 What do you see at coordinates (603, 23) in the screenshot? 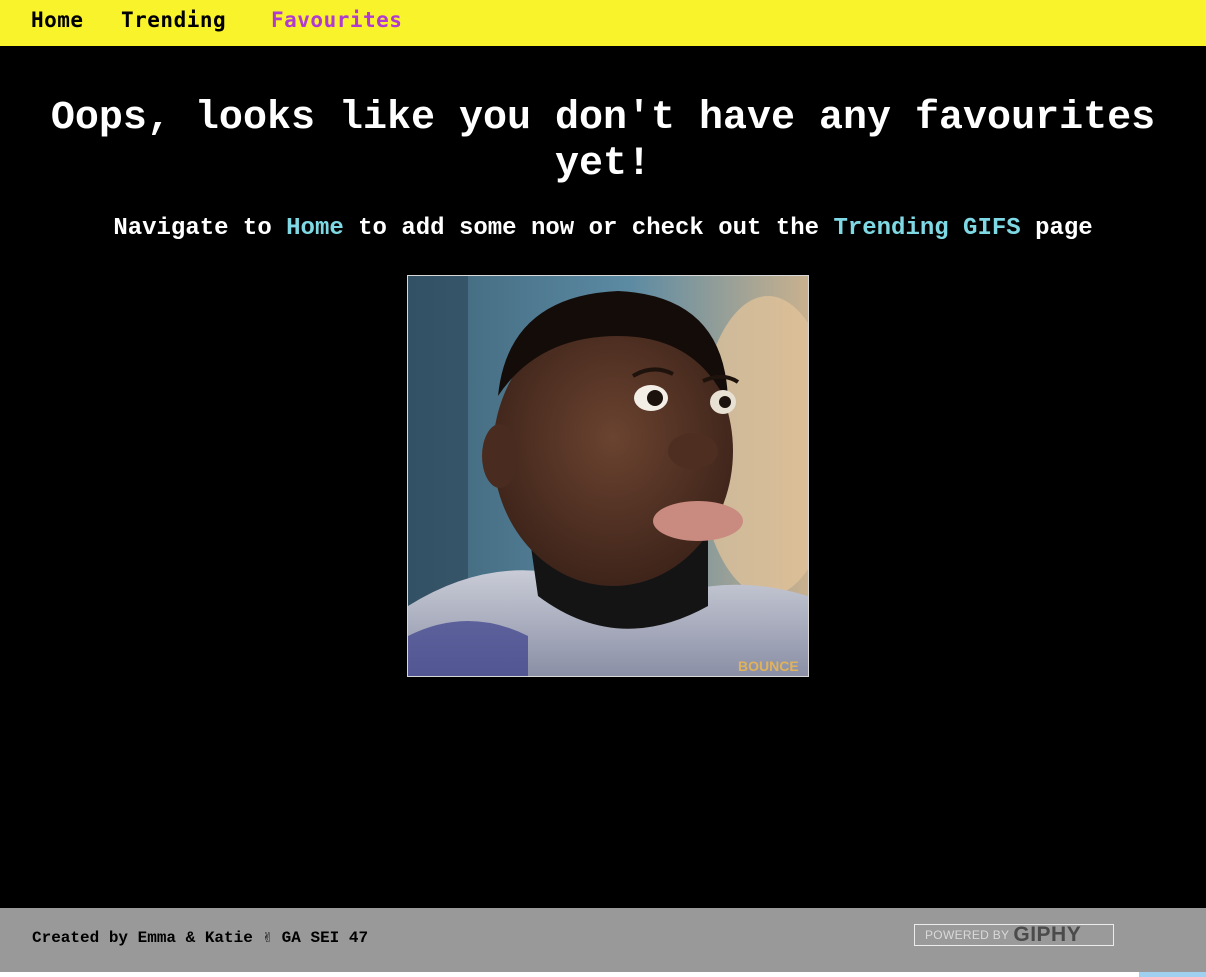
I see `navbar: Home Trending Favourites` at bounding box center [603, 23].